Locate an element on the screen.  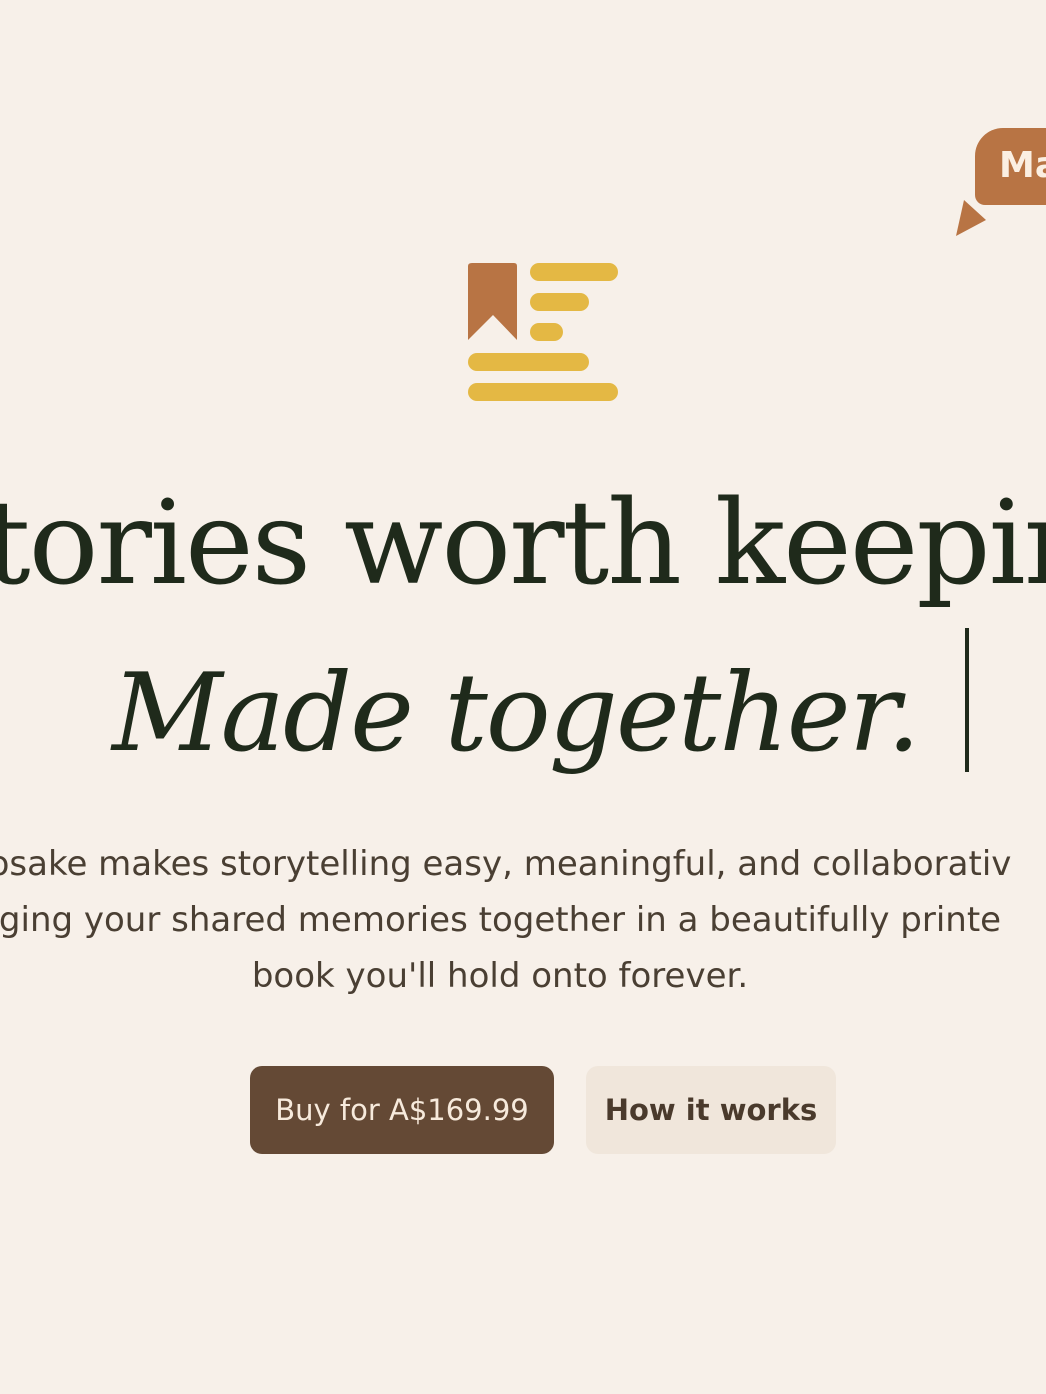
bookmark-lines-logo-icon is located at coordinates (543, 332).